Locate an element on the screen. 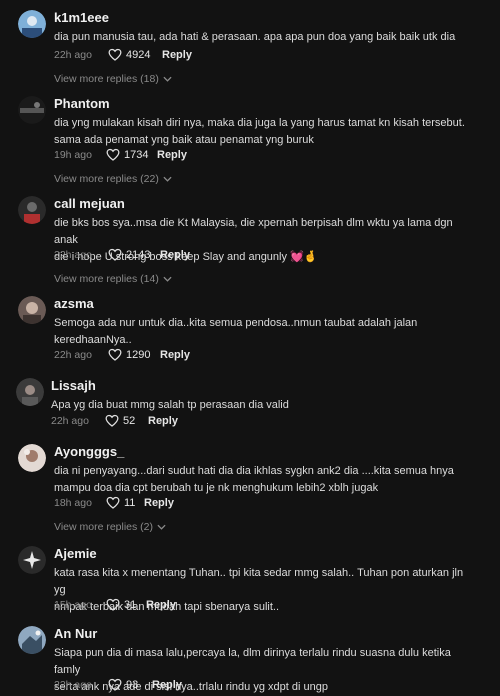 Image resolution: width=500 pixels, height=696 pixels. like-button: 4924 is located at coordinates (129, 54).